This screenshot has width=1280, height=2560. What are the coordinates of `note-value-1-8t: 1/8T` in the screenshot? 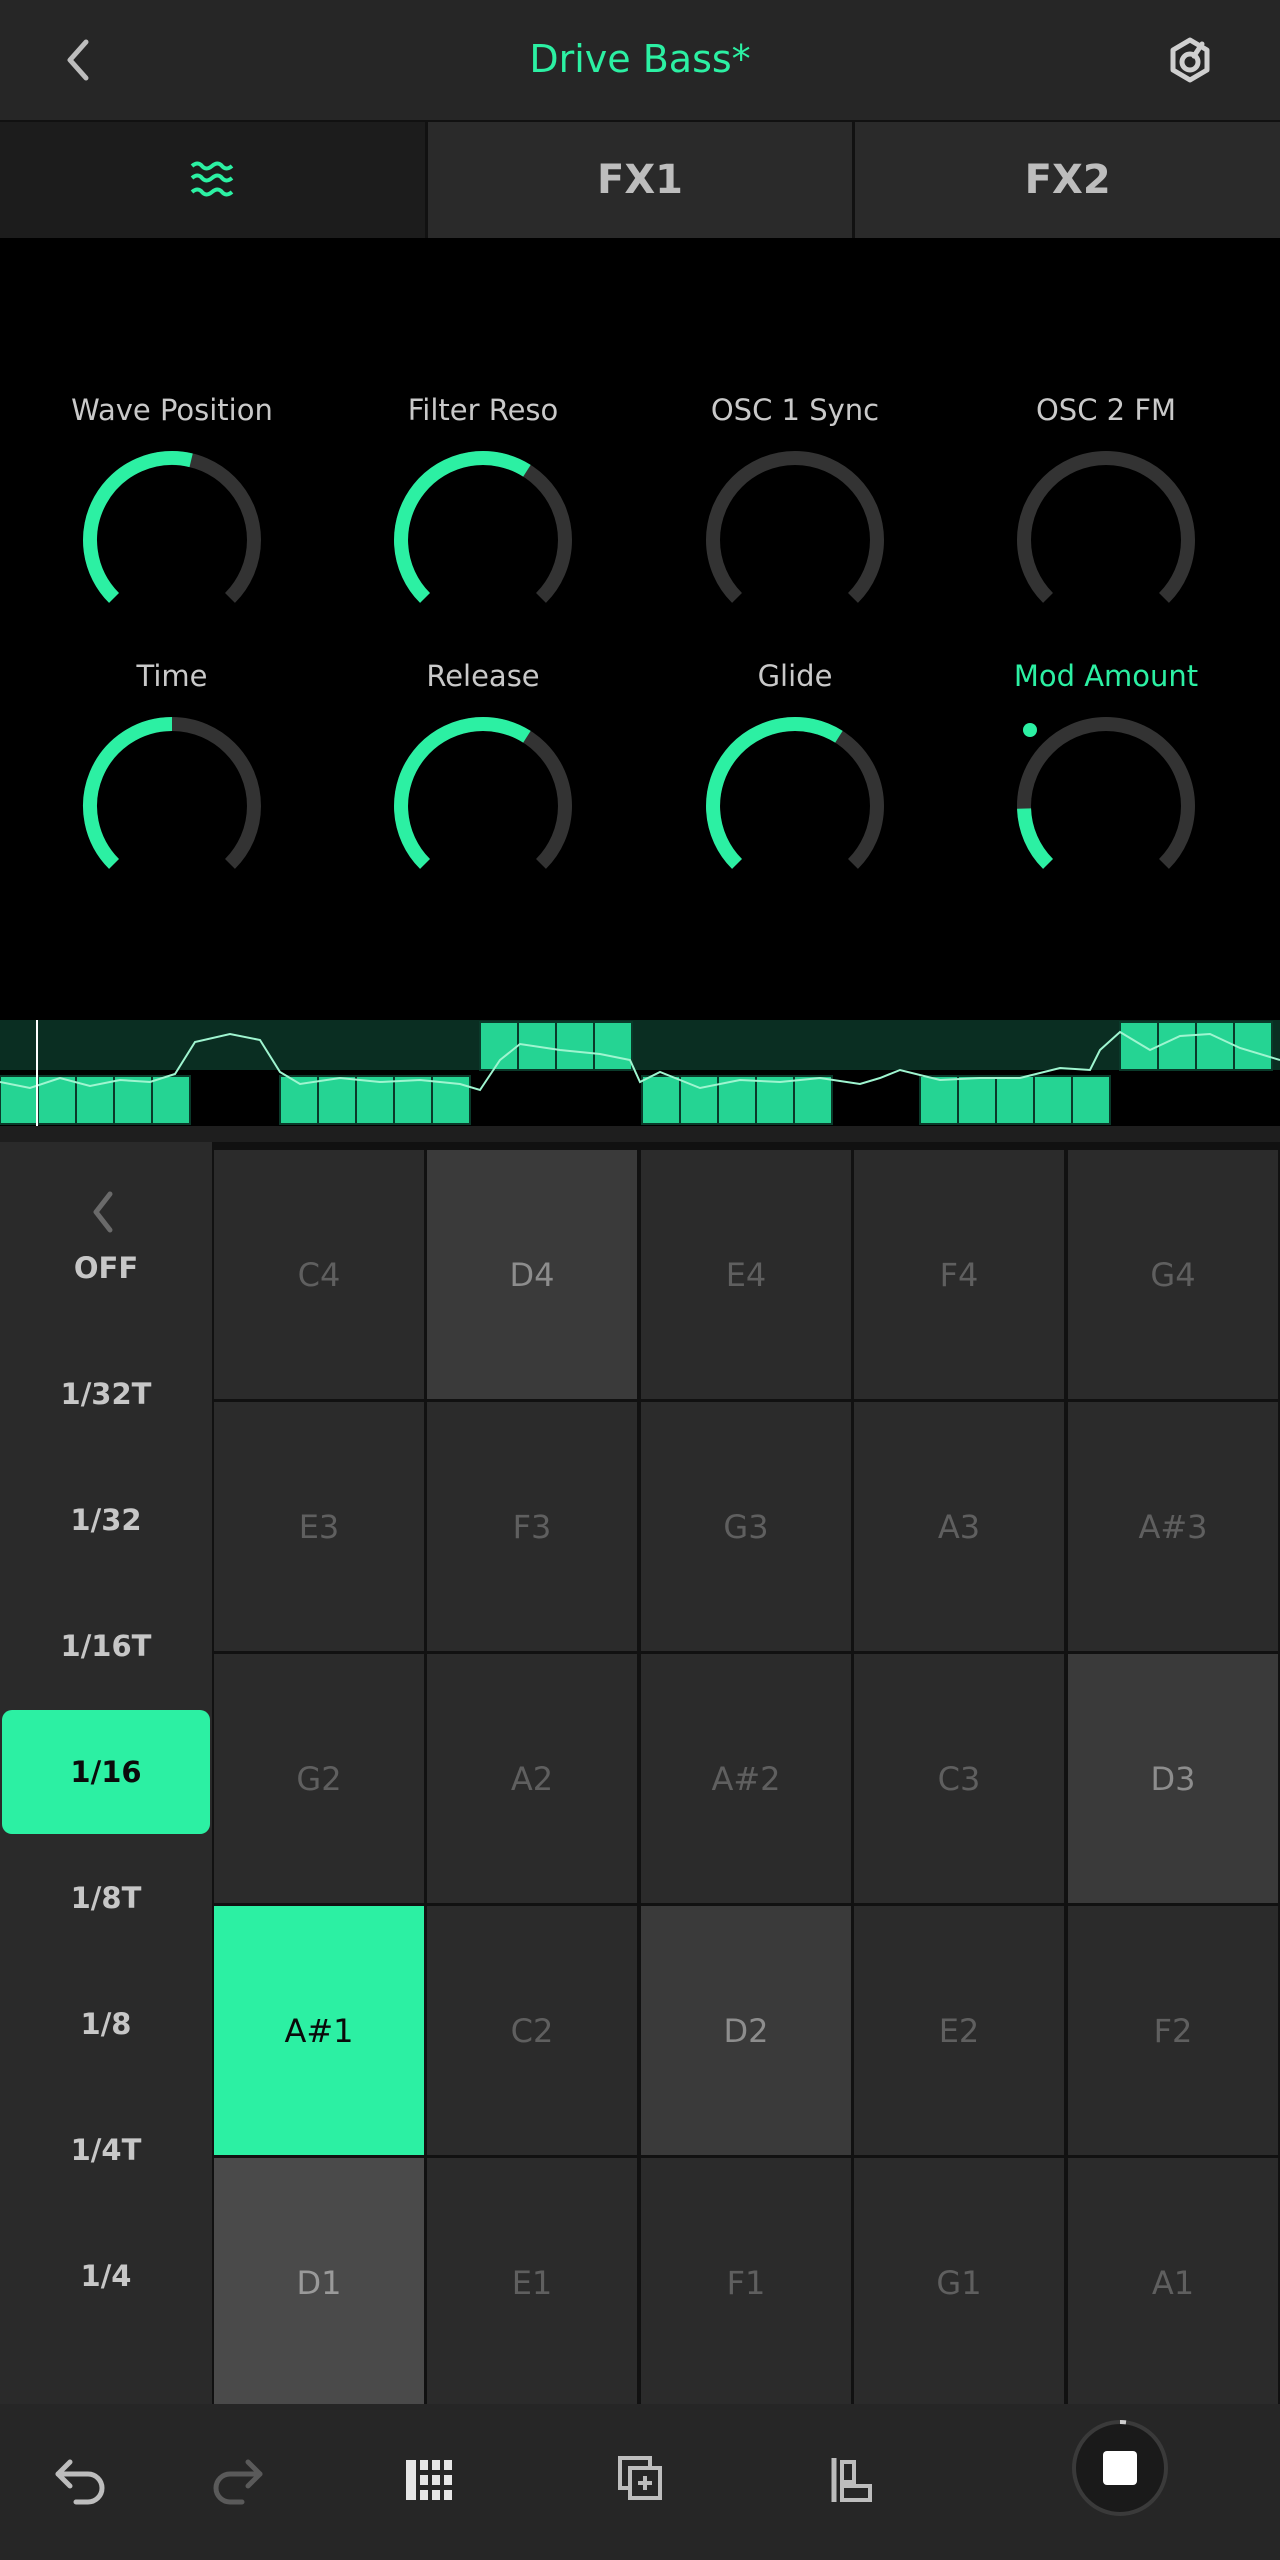 It's located at (106, 1898).